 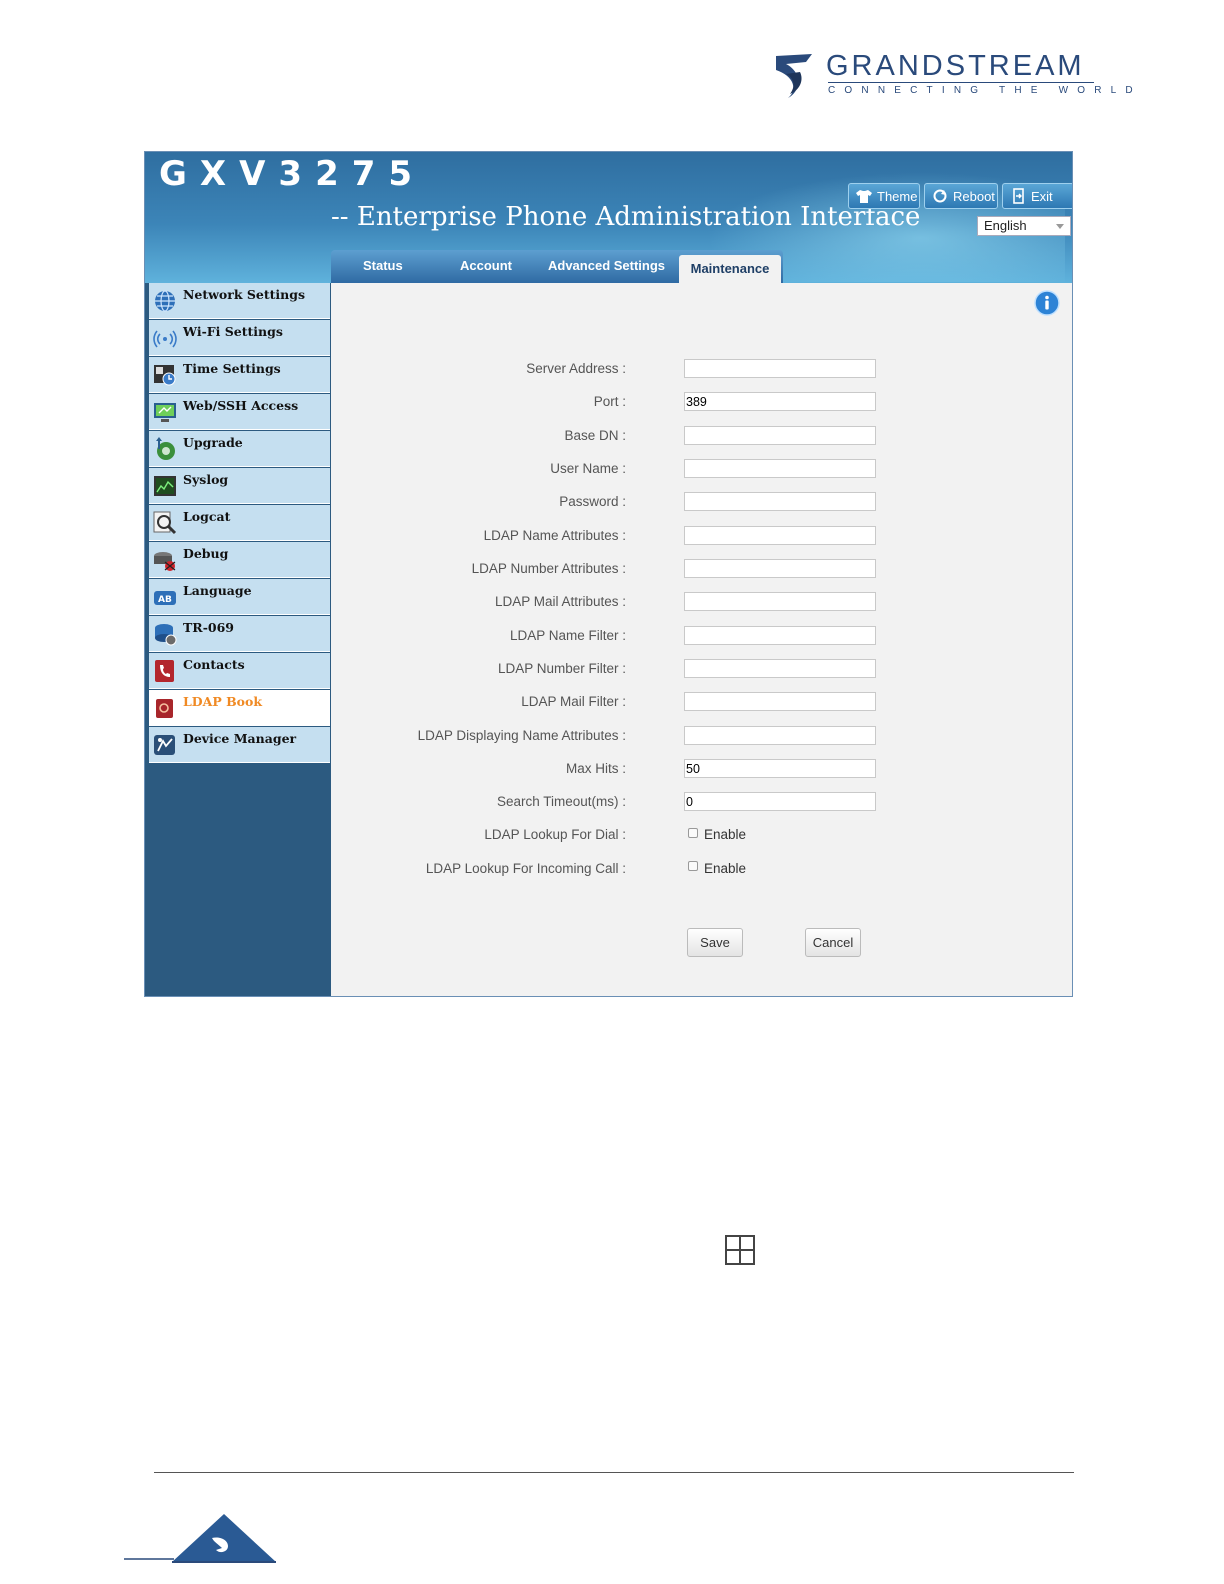 I want to click on sidebar-item-device-manager: Device Manager, so click(x=239, y=745).